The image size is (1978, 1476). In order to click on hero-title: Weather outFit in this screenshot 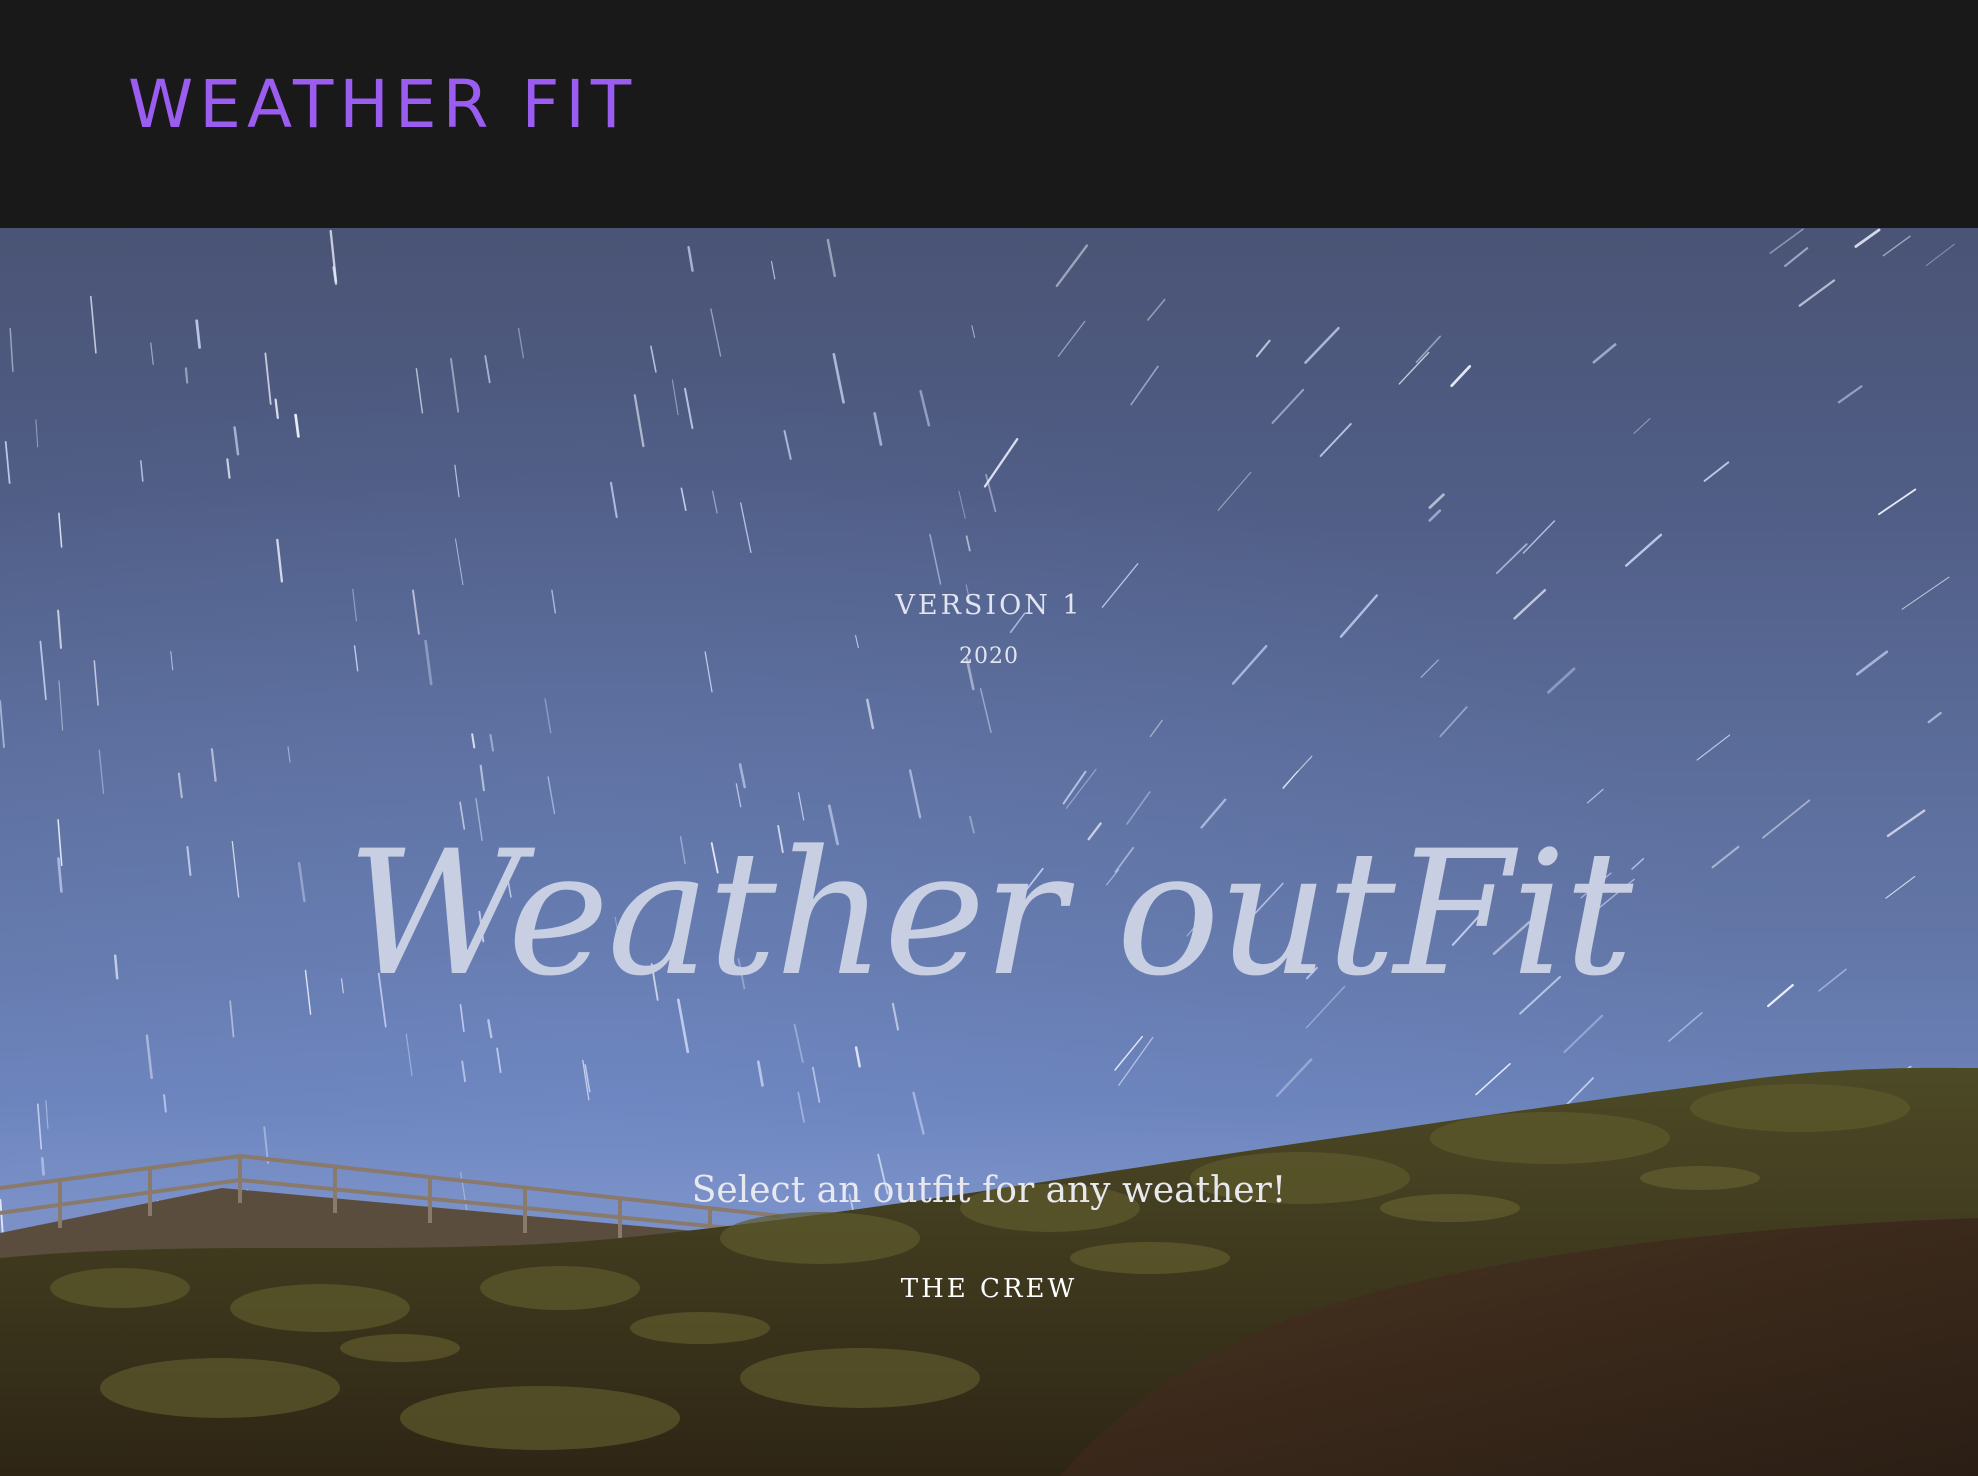, I will do `click(990, 913)`.